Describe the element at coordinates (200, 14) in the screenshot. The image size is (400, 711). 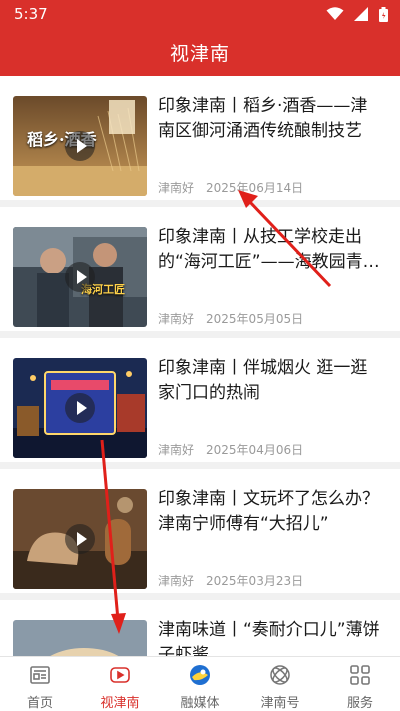
I see `status-bar: 5:37` at that location.